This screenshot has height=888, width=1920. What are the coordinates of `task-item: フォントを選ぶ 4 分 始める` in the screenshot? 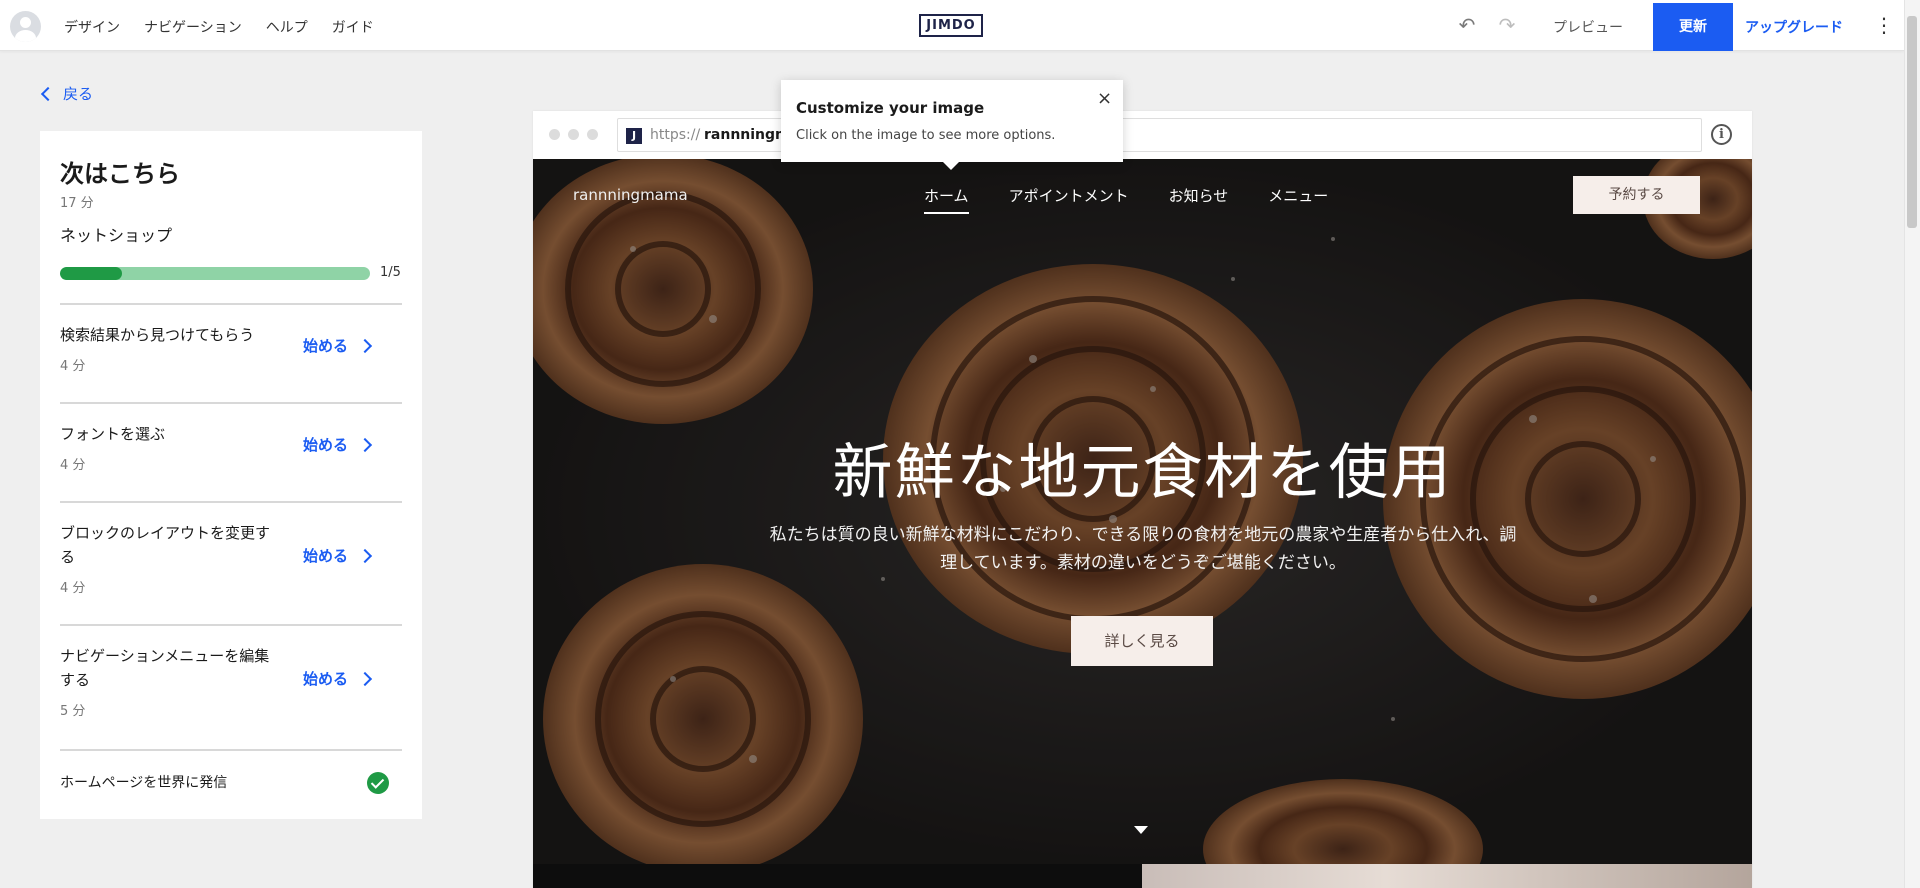 It's located at (231, 451).